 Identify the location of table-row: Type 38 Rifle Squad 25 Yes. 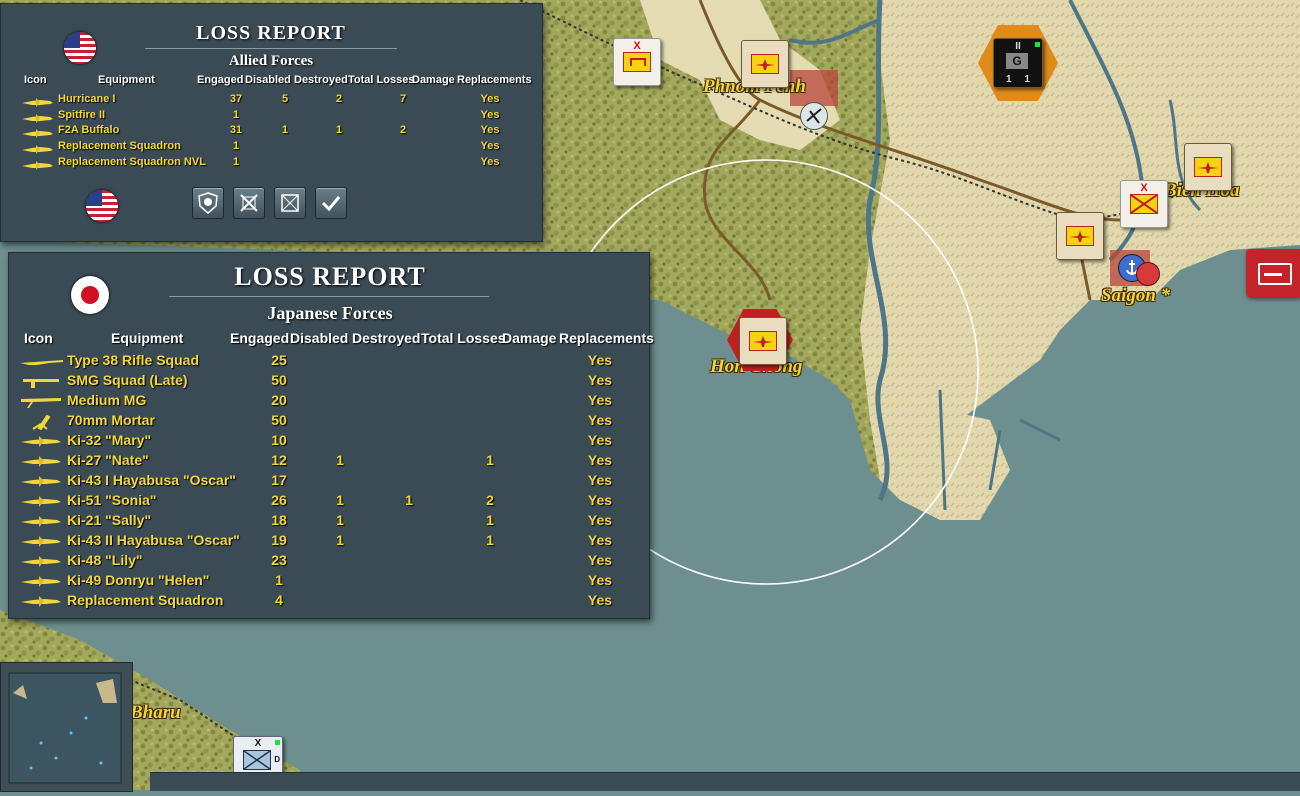
(329, 362).